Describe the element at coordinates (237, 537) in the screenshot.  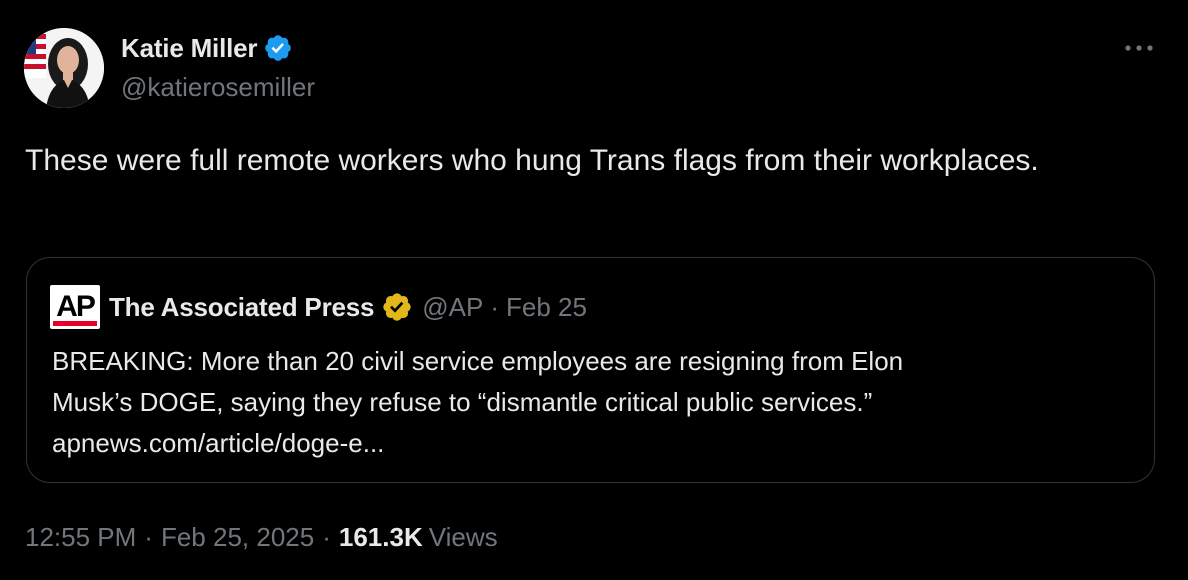
I see `tweet-date: Feb 25, 2025` at that location.